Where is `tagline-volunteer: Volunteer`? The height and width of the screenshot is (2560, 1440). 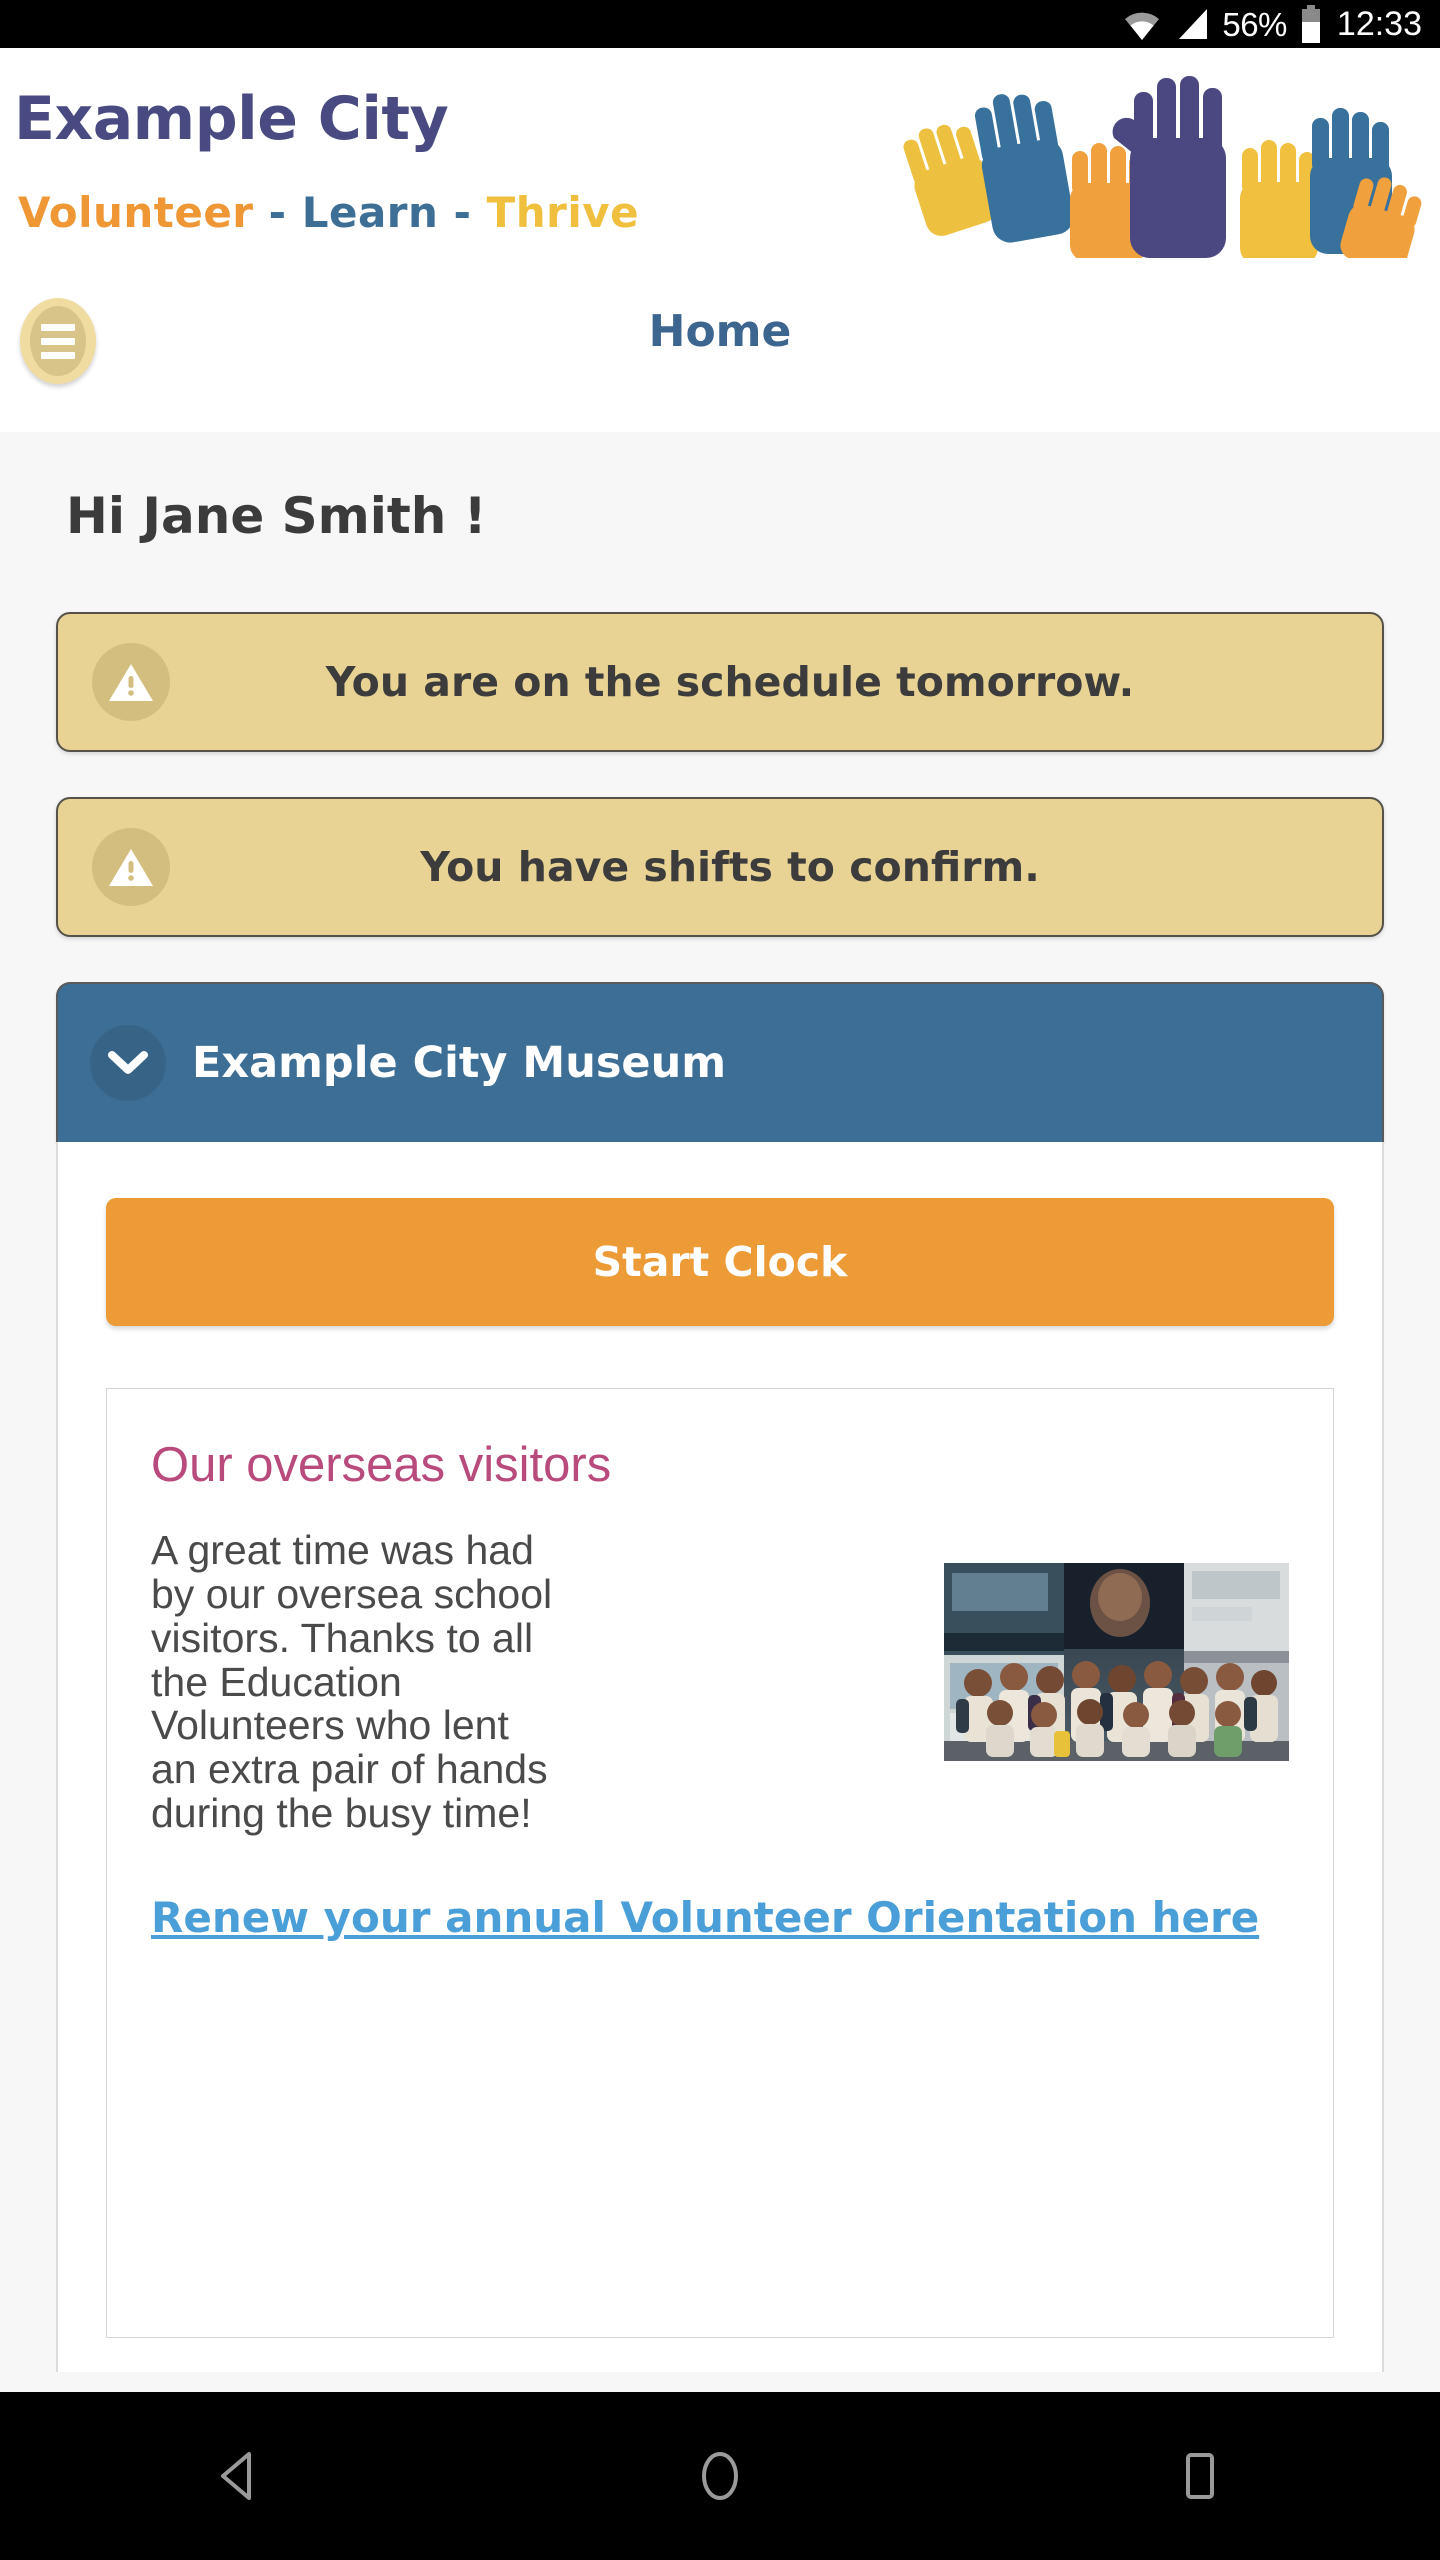 tagline-volunteer: Volunteer is located at coordinates (136, 212).